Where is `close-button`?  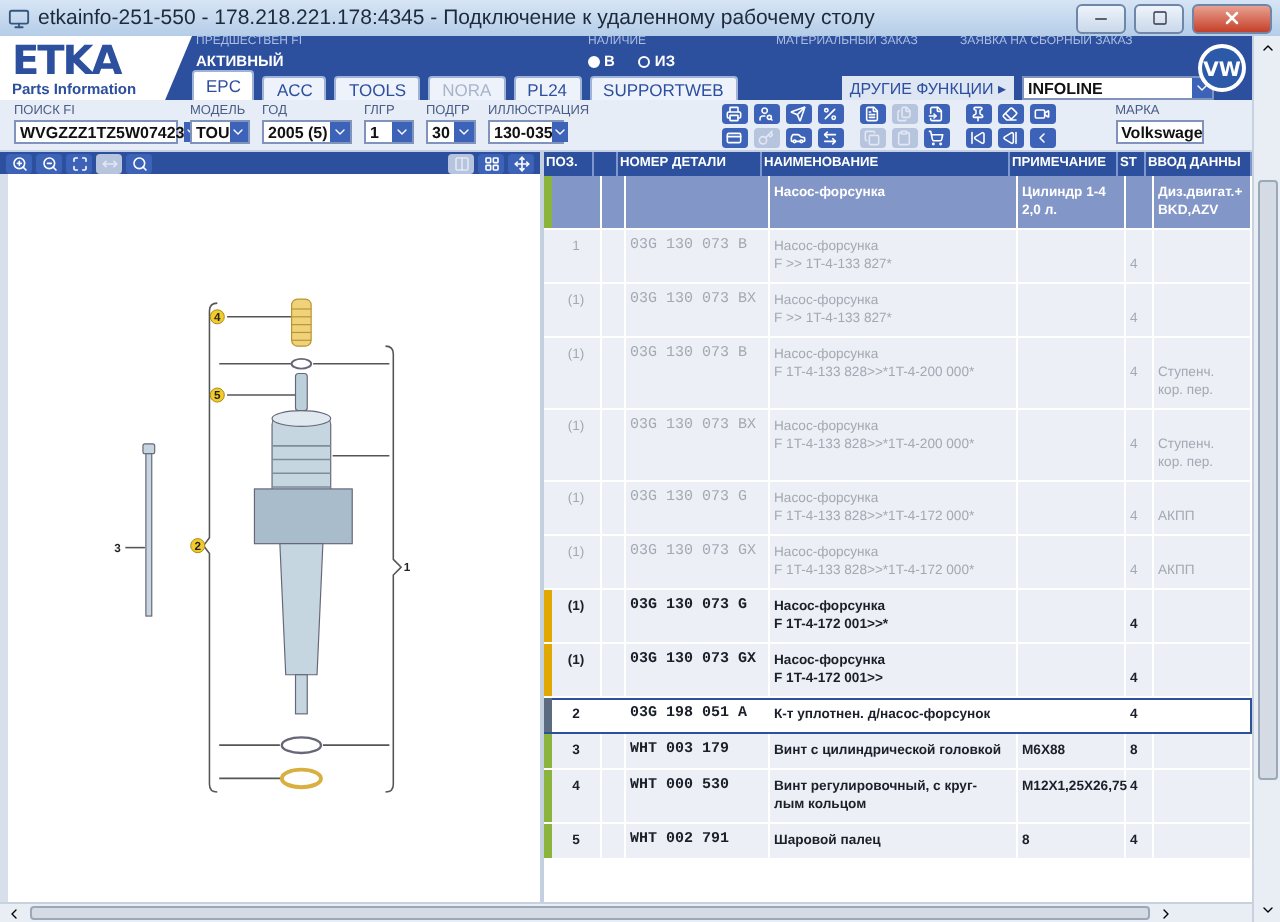 close-button is located at coordinates (1232, 18).